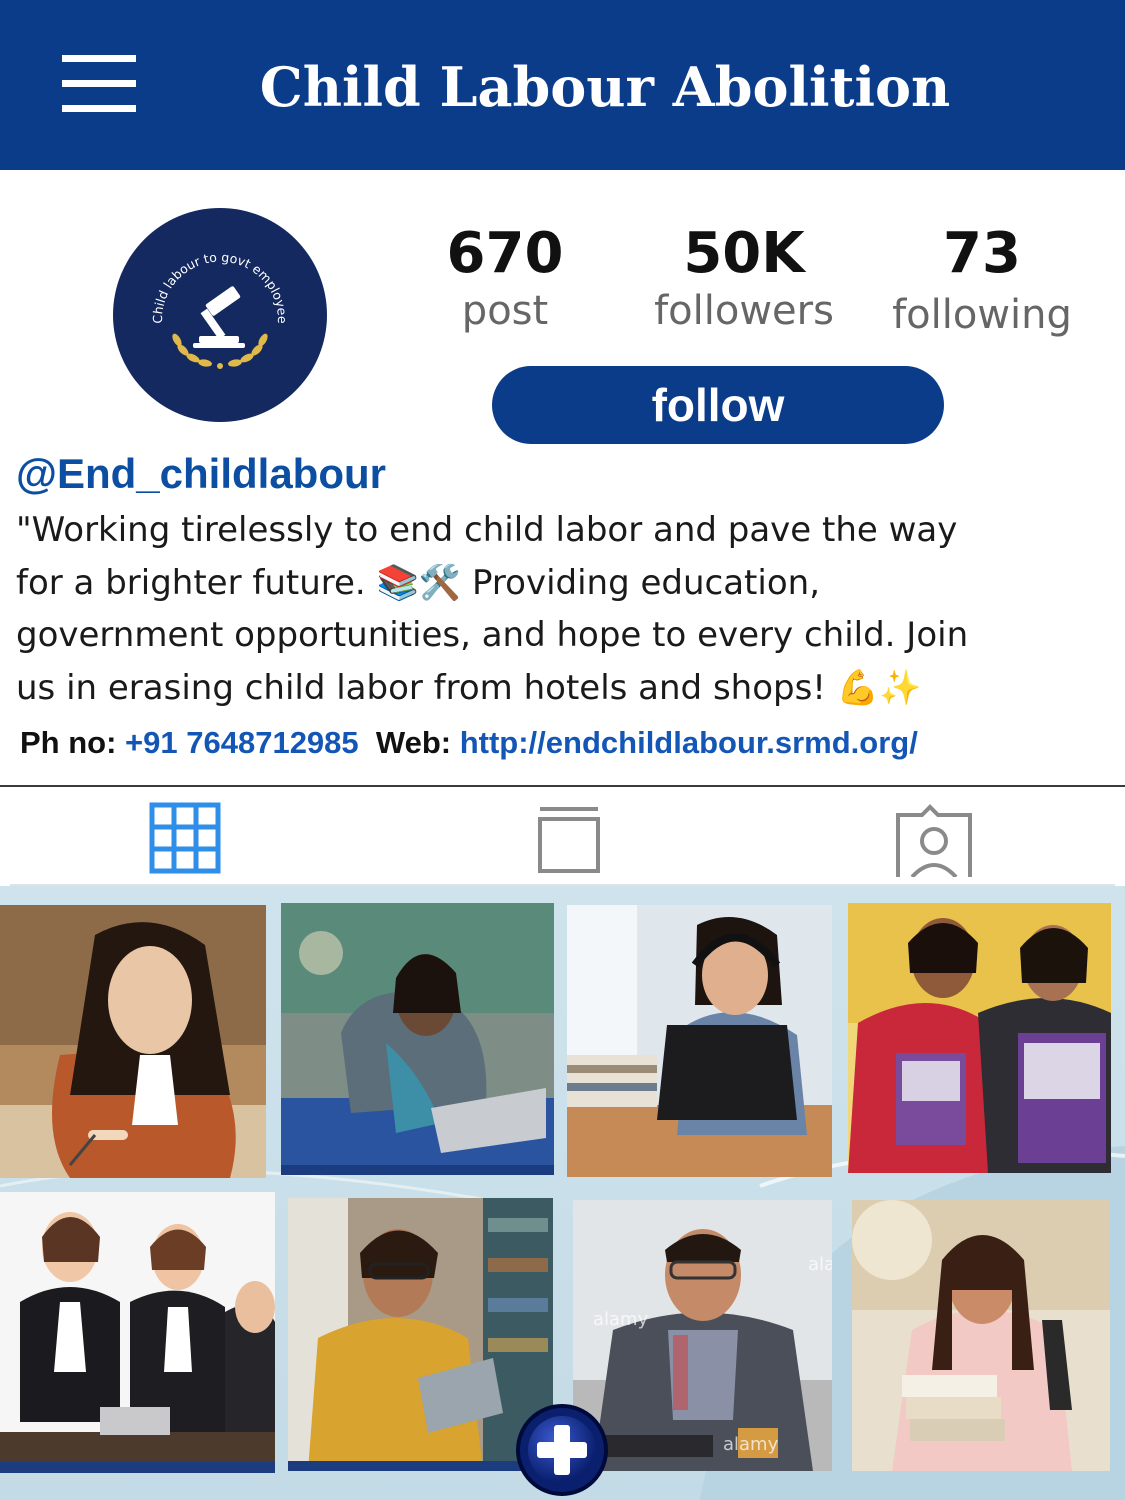  I want to click on gavel-icon, so click(219, 317).